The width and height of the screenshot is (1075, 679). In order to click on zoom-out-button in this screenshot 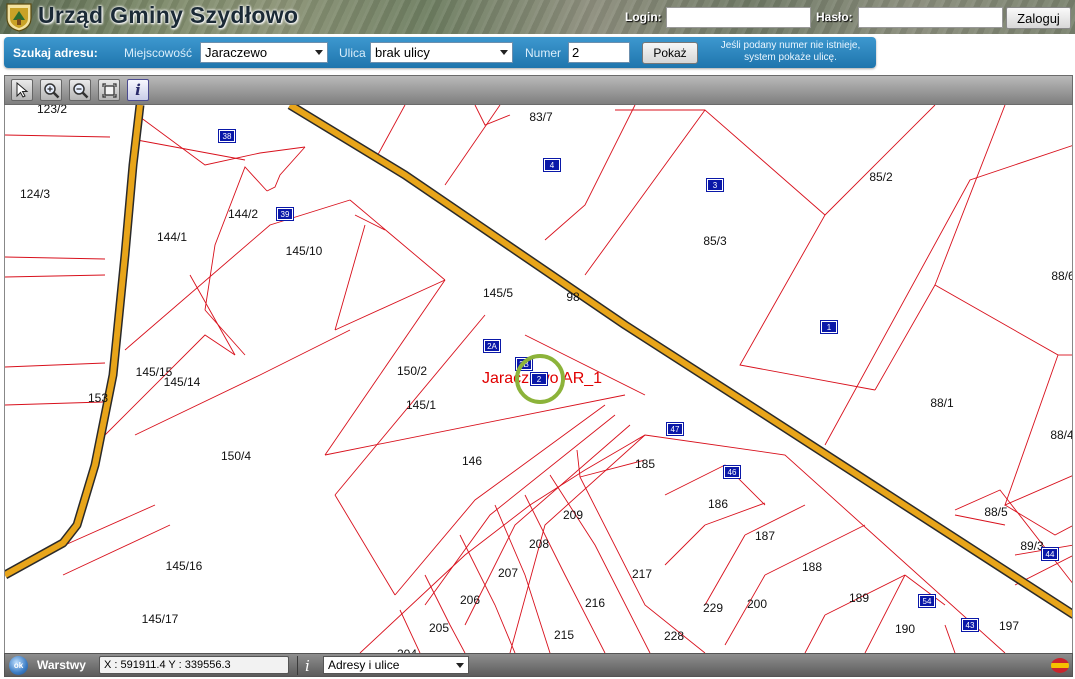, I will do `click(80, 90)`.